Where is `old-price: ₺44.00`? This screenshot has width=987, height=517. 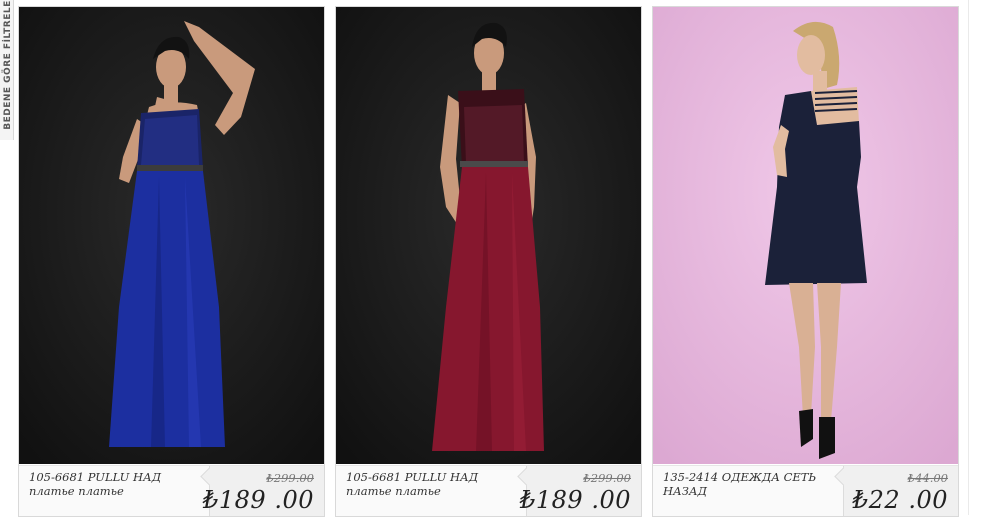
old-price: ₺44.00 is located at coordinates (927, 478).